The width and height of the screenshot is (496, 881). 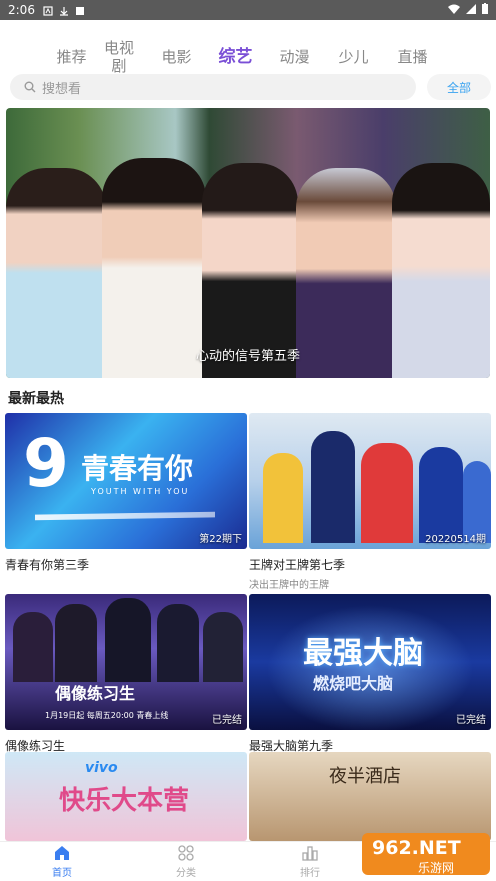 What do you see at coordinates (140, 491) in the screenshot?
I see `thumbnail-art-sub: YOUTH WITH YOU` at bounding box center [140, 491].